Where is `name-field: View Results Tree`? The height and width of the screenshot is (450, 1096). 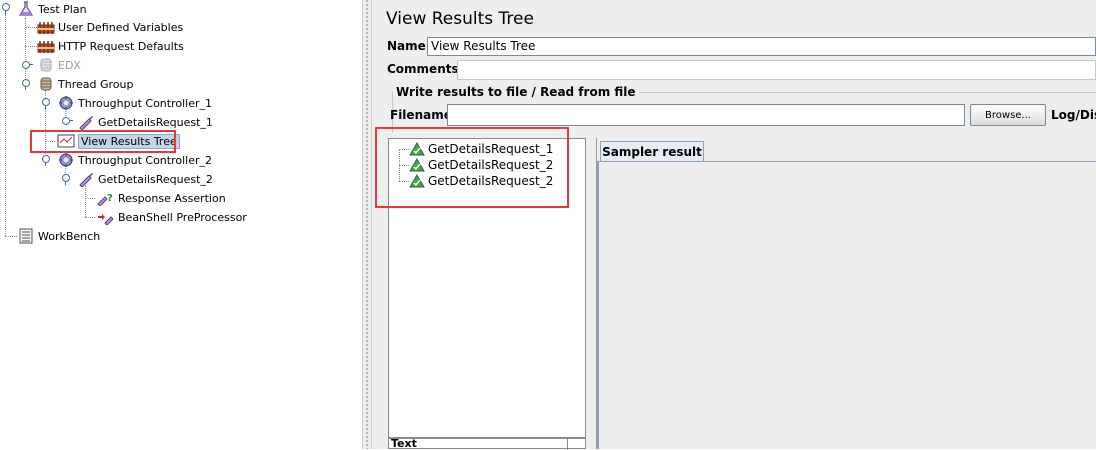 name-field: View Results Tree is located at coordinates (761, 46).